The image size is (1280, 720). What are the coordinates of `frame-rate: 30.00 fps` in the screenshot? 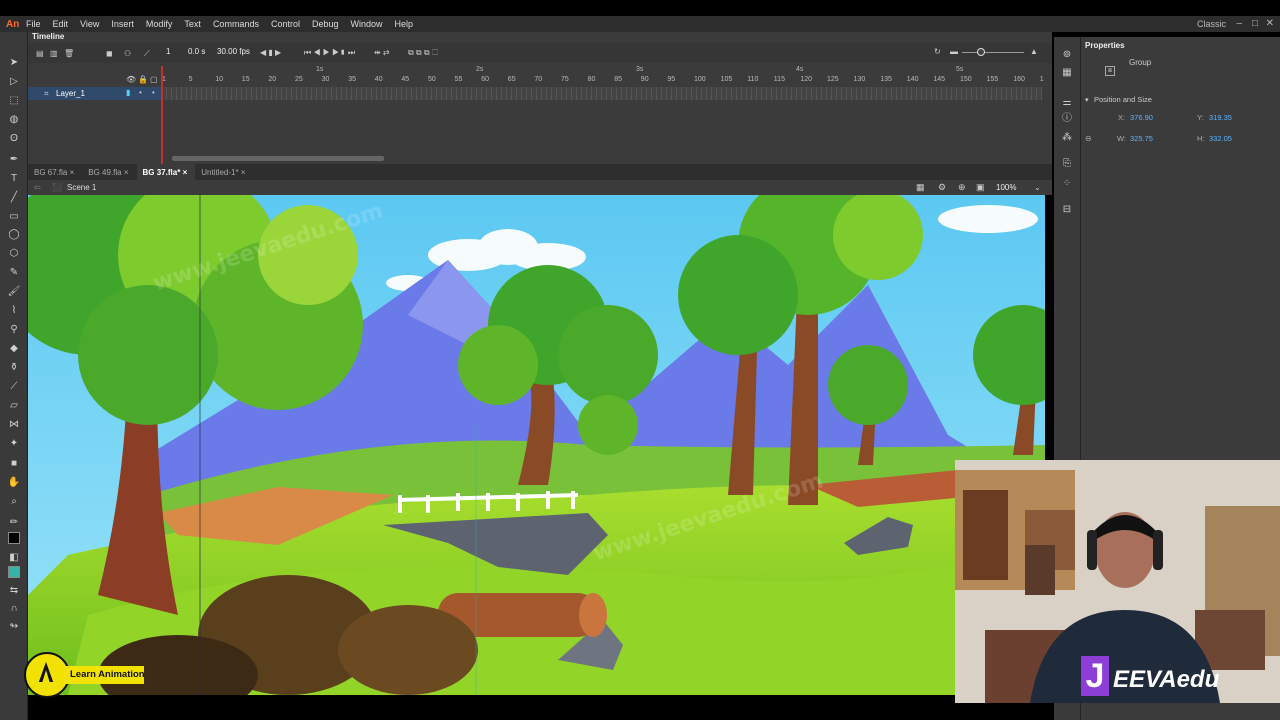 It's located at (233, 51).